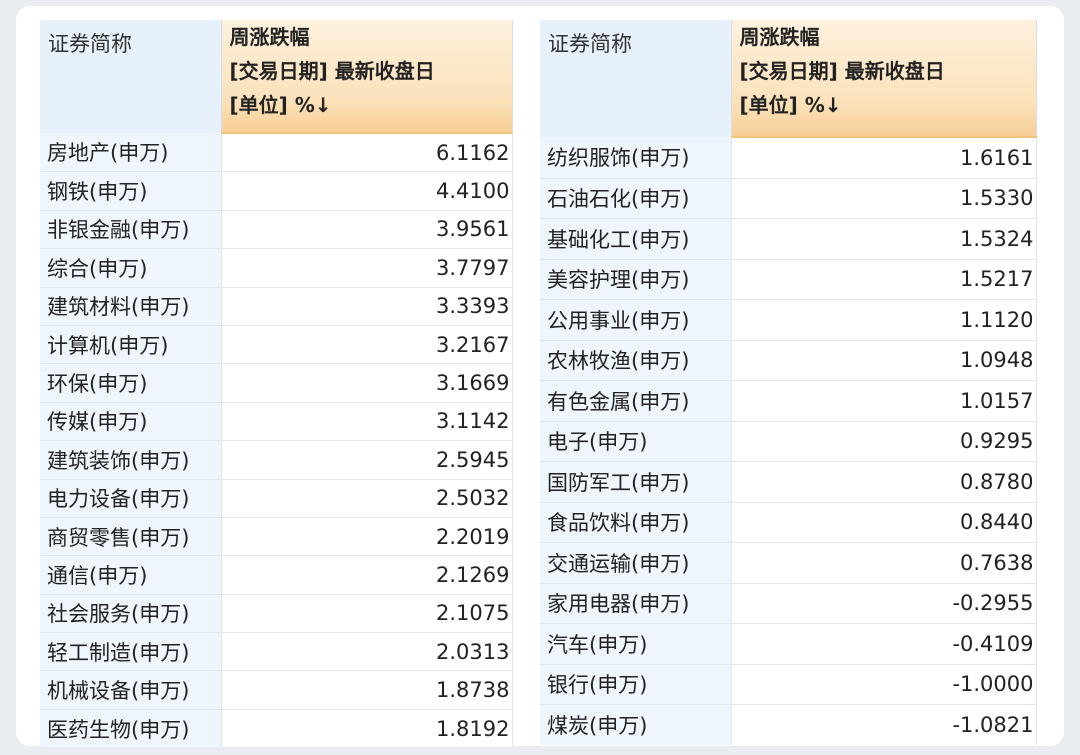 The width and height of the screenshot is (1080, 755). What do you see at coordinates (131, 306) in the screenshot?
I see `cell-security-name: 建筑材料(申万)` at bounding box center [131, 306].